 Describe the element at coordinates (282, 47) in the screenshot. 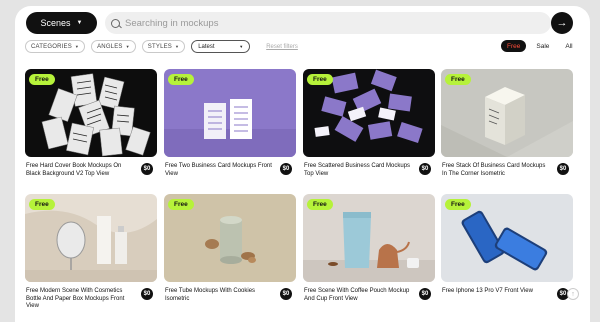

I see `reset-filters-link: Reset filters` at that location.